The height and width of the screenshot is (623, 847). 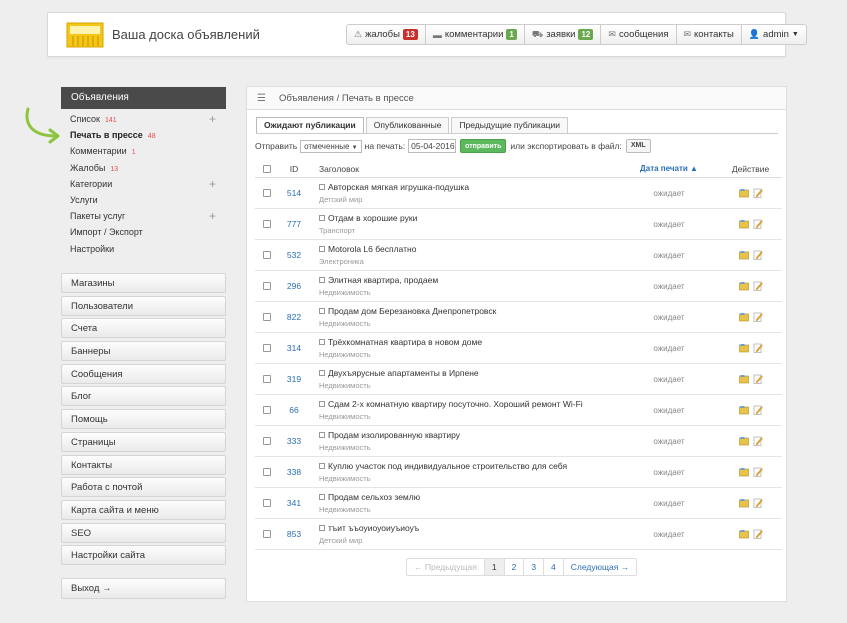 What do you see at coordinates (294, 348) in the screenshot?
I see `row-id: 314` at bounding box center [294, 348].